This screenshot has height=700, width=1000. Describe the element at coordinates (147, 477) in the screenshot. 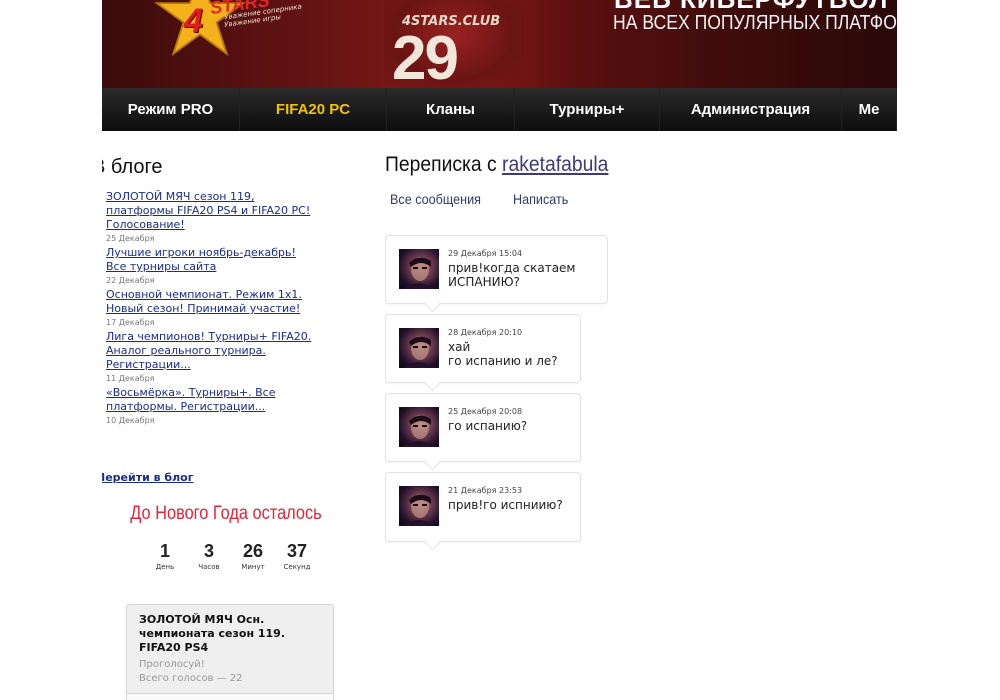

I see `go-to-blog-link: Перейти в блог` at that location.